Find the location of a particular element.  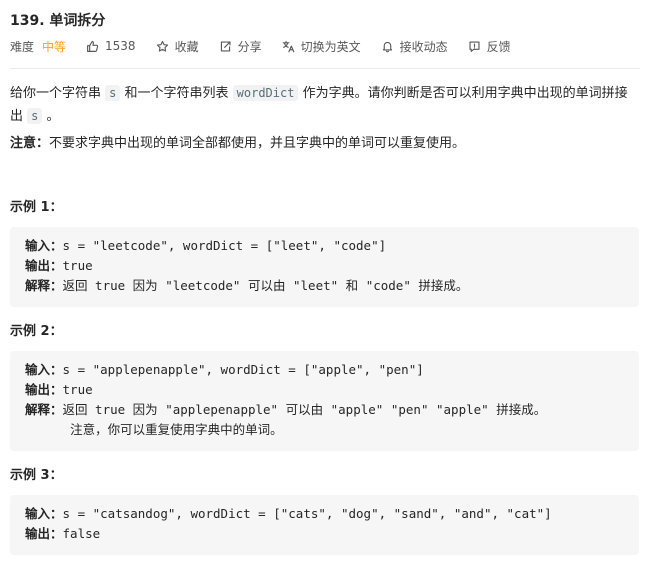

problem-toolbar: 难度 中等 1538 收藏 分享 切换为英文 接收动态 反馈 is located at coordinates (270, 46).